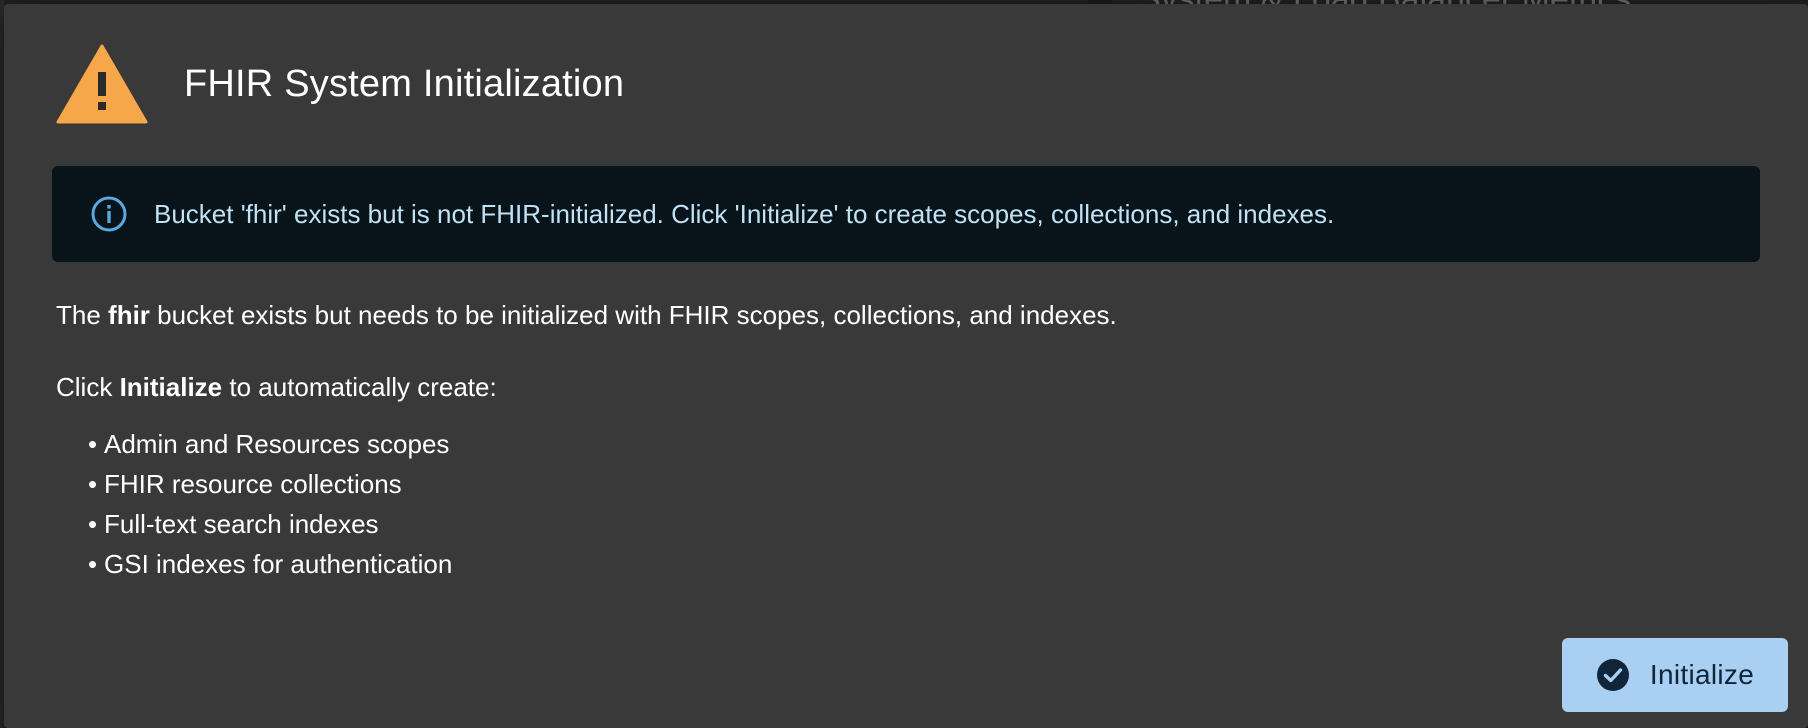 The image size is (1808, 728). What do you see at coordinates (102, 84) in the screenshot?
I see `warning-triangle-icon` at bounding box center [102, 84].